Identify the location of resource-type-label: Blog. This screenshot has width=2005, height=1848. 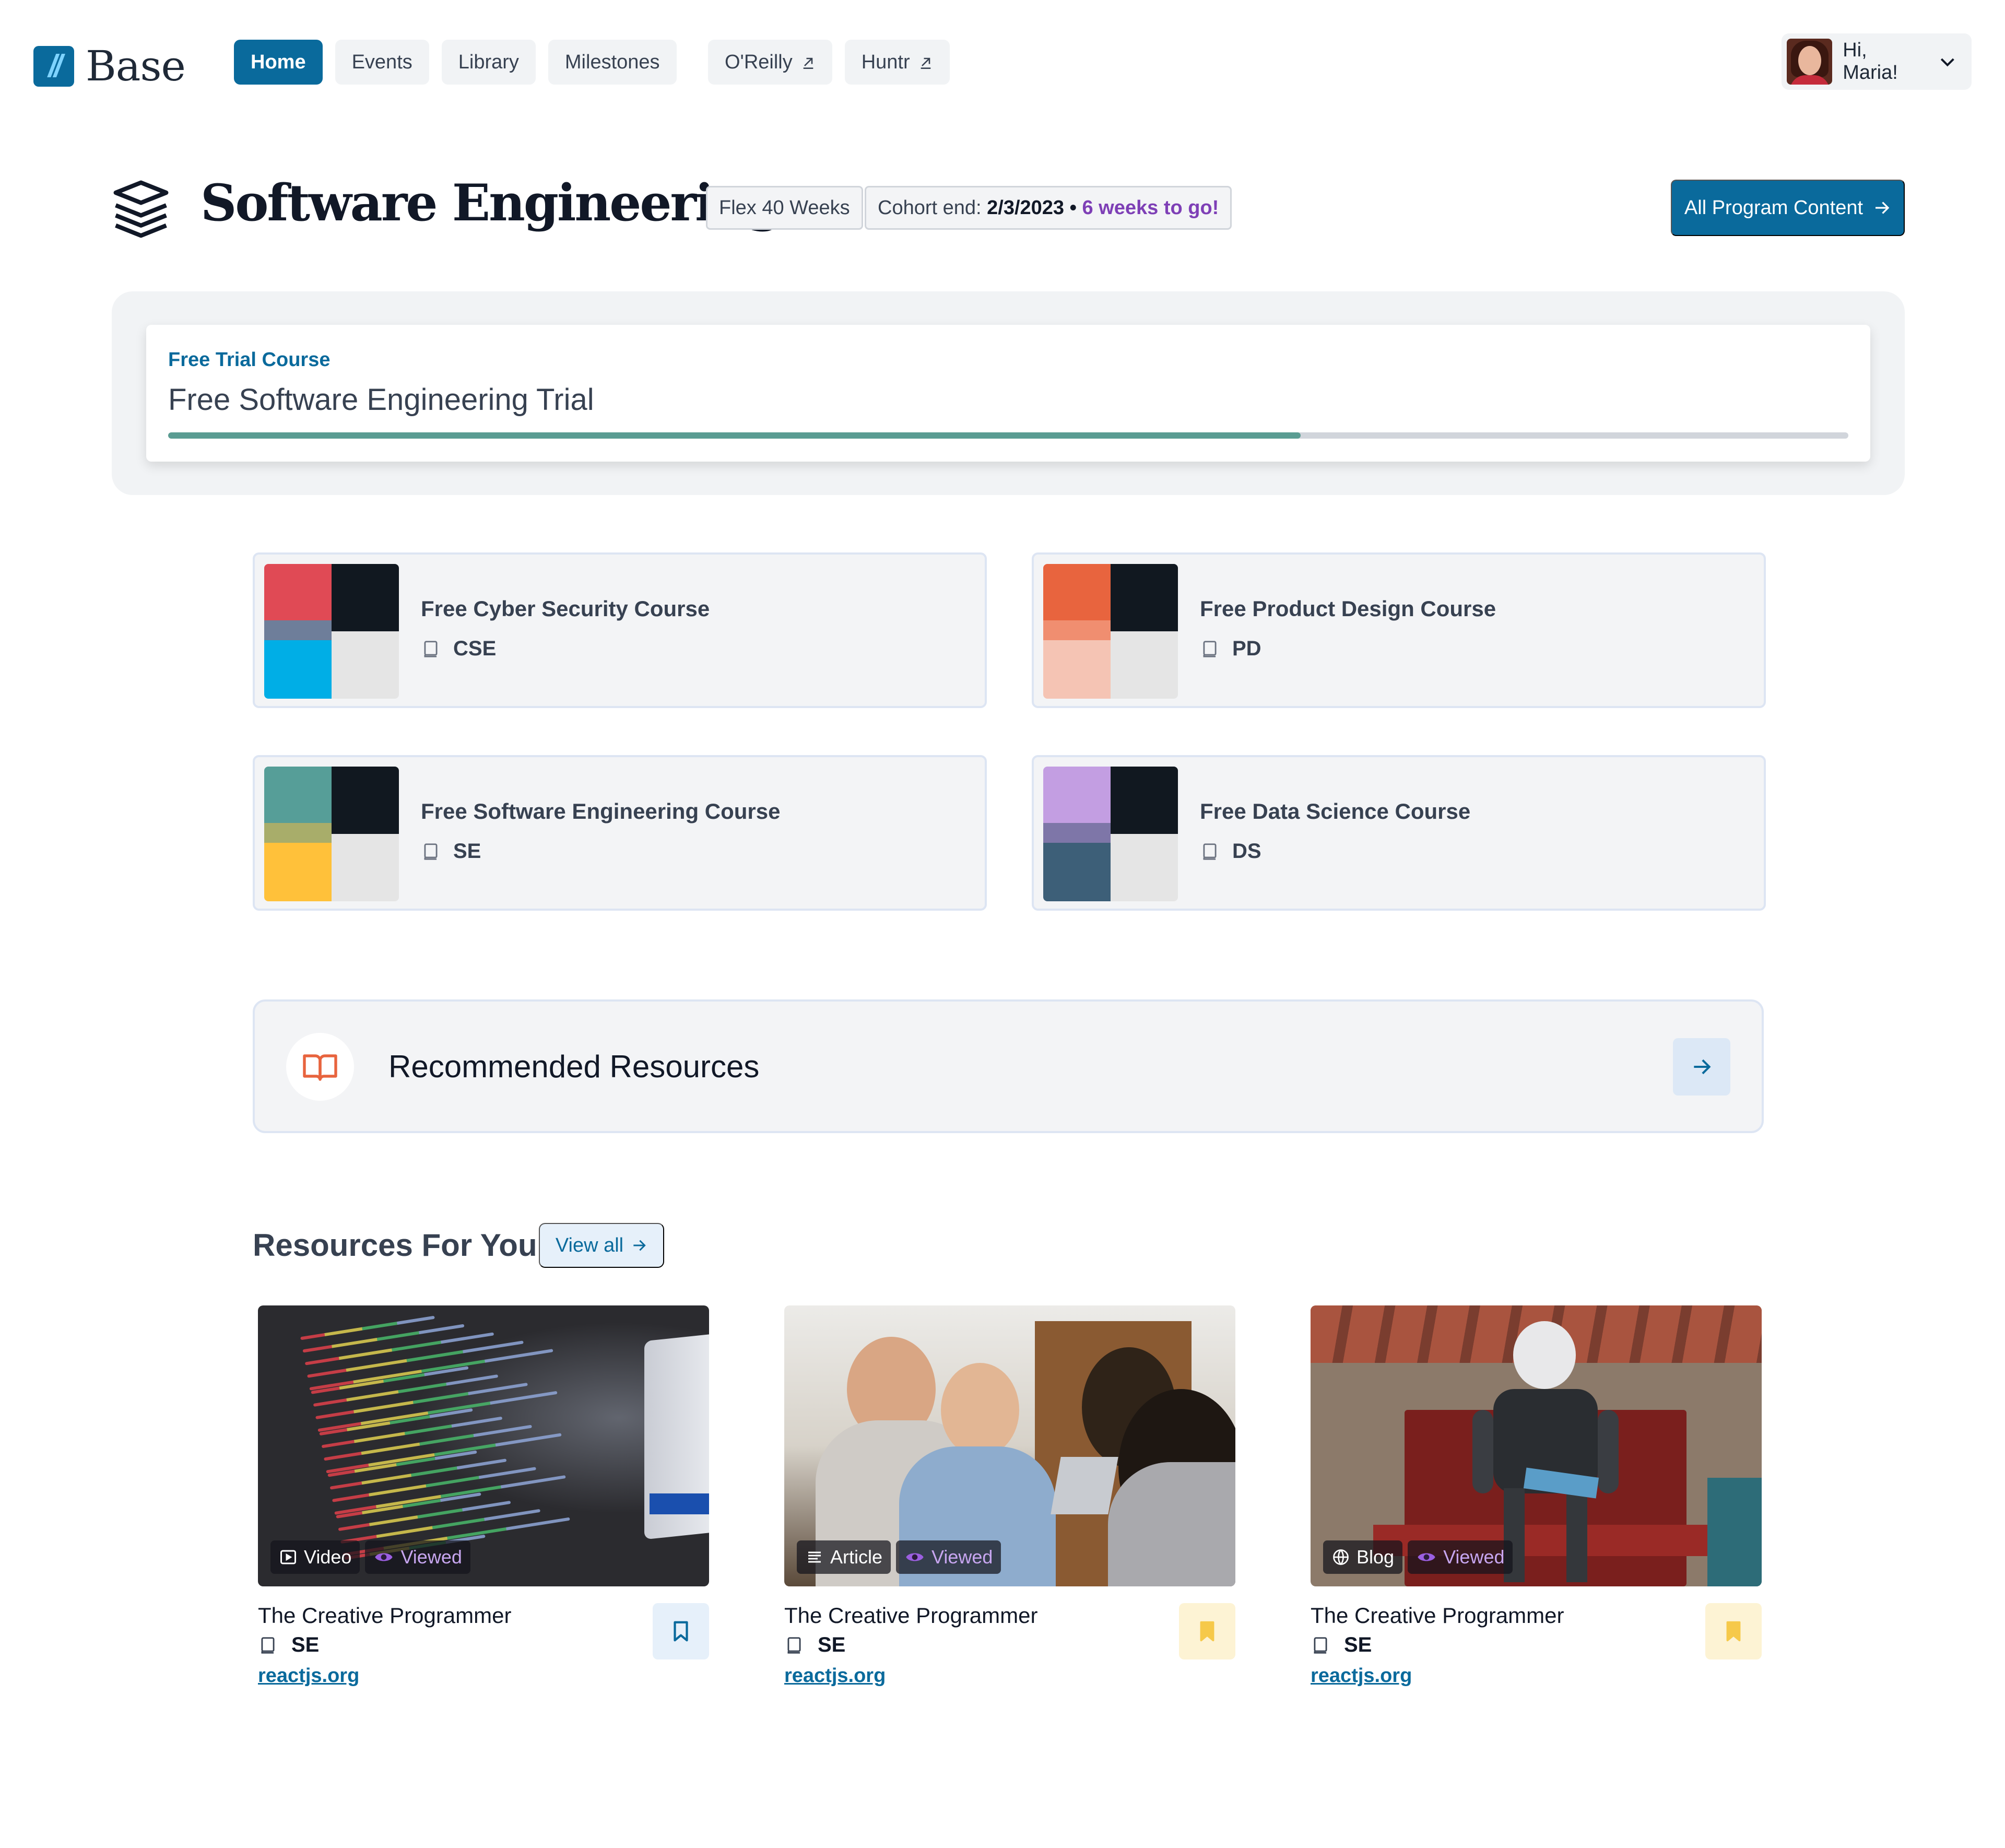
(1376, 1557).